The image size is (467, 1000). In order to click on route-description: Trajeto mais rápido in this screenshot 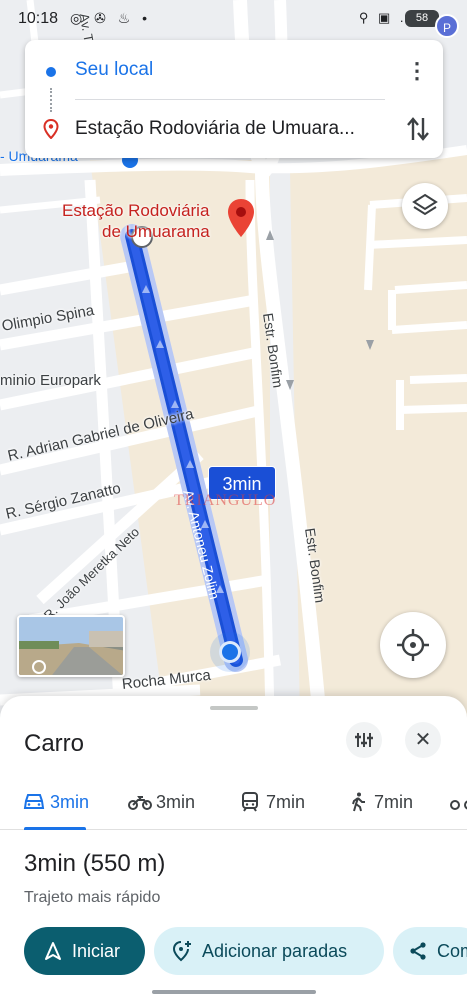, I will do `click(92, 897)`.